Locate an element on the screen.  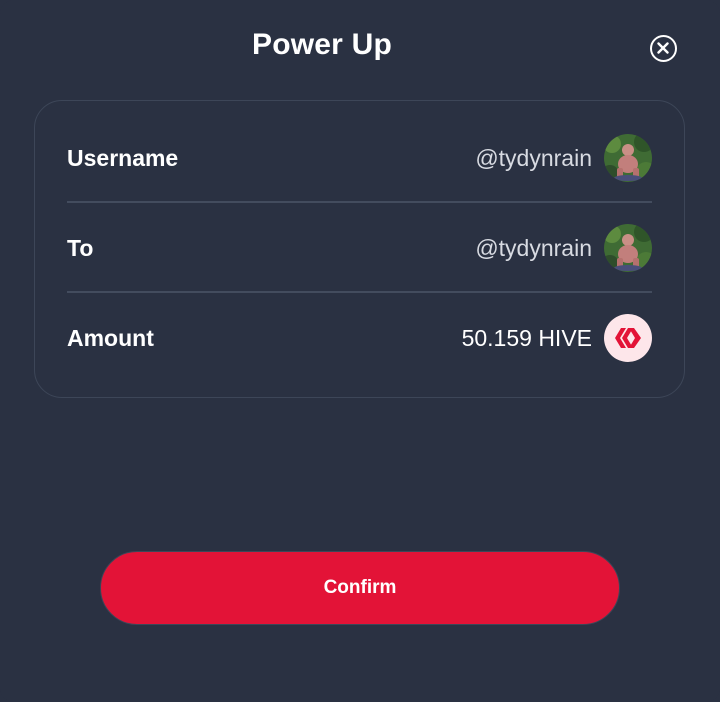
amount-value: 50.159 HIVE is located at coordinates (526, 337).